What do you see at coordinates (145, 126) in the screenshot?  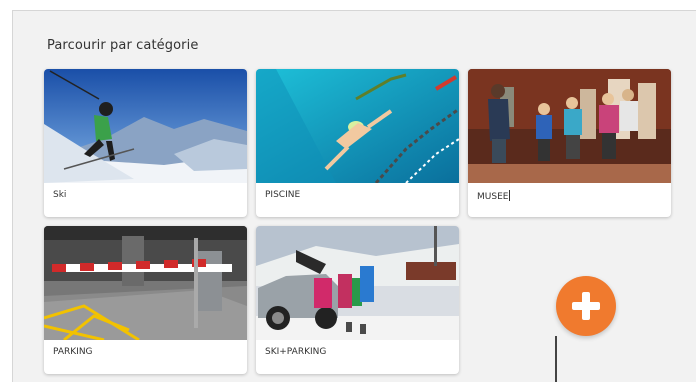 I see `skier-photo` at bounding box center [145, 126].